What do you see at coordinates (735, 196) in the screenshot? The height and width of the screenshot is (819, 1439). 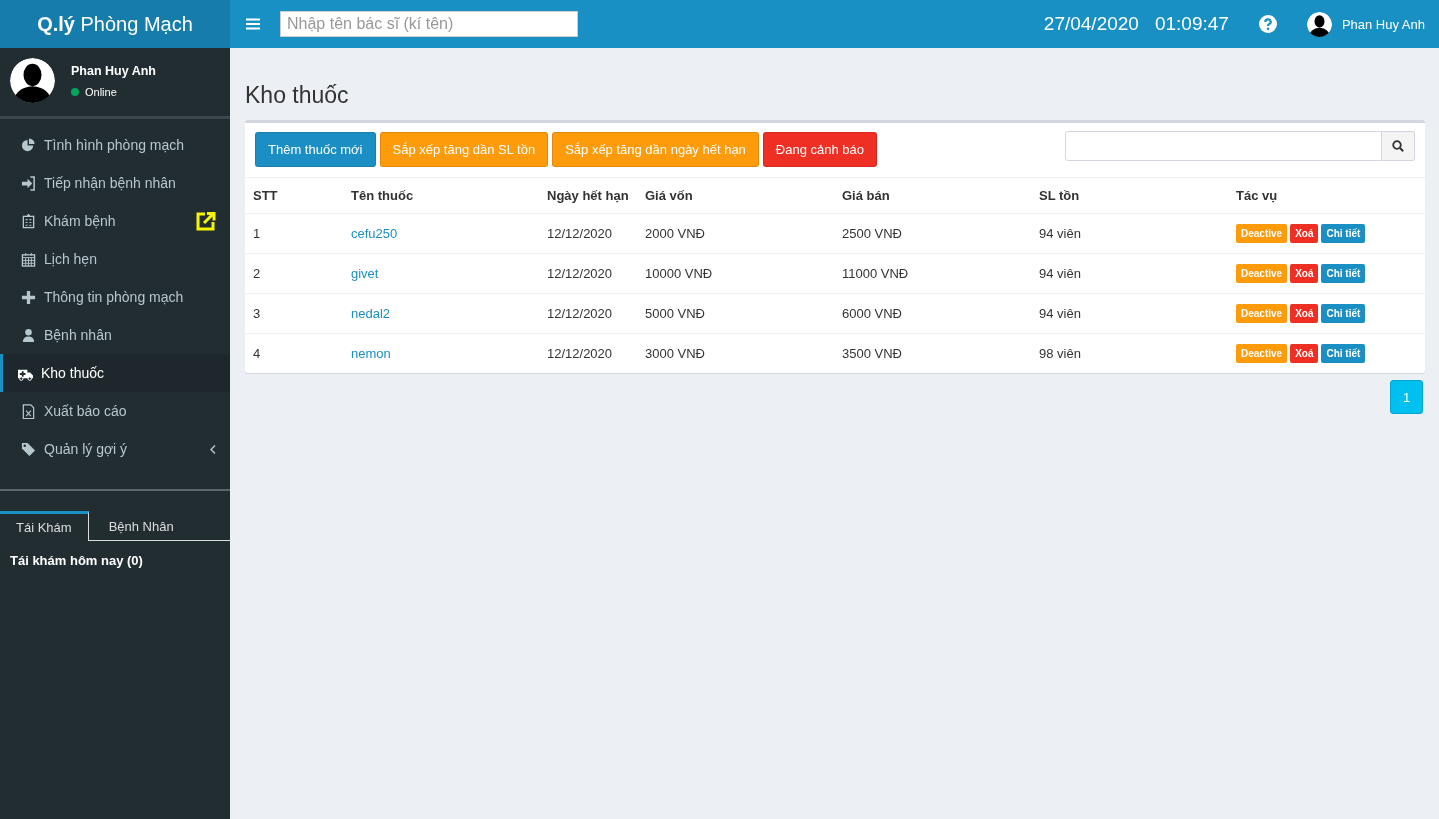 I see `column-header: Giá vốn` at bounding box center [735, 196].